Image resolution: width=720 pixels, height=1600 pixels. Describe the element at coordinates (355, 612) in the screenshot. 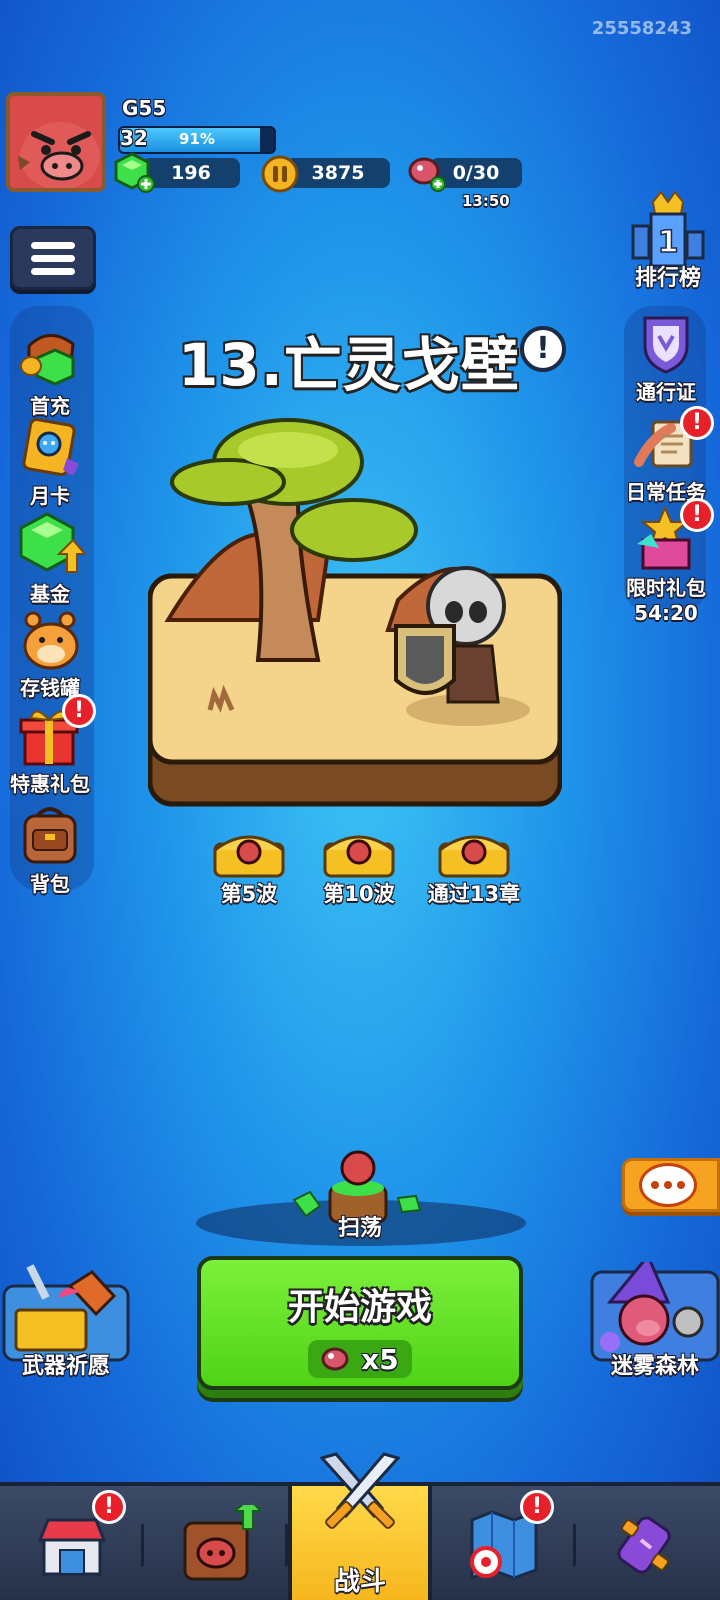

I see `island-scene` at that location.